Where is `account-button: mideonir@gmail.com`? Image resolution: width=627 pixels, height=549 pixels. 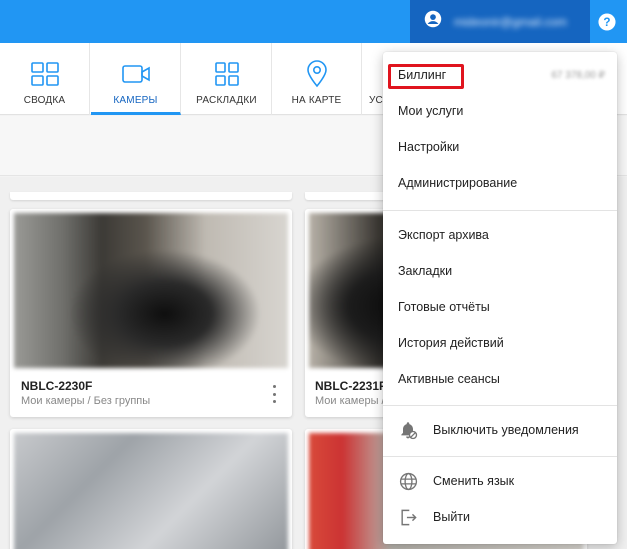 account-button: mideonir@gmail.com is located at coordinates (500, 21).